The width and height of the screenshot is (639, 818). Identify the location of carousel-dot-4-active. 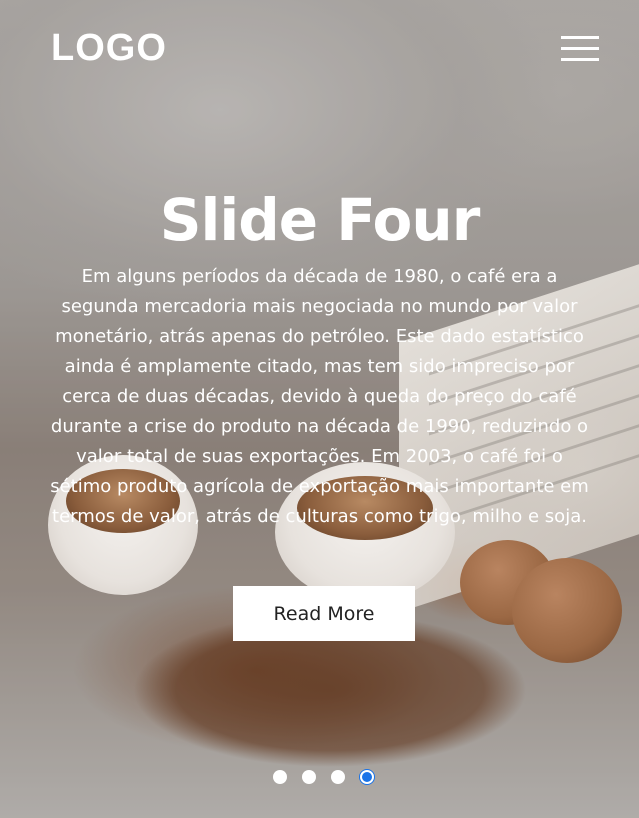
(367, 777).